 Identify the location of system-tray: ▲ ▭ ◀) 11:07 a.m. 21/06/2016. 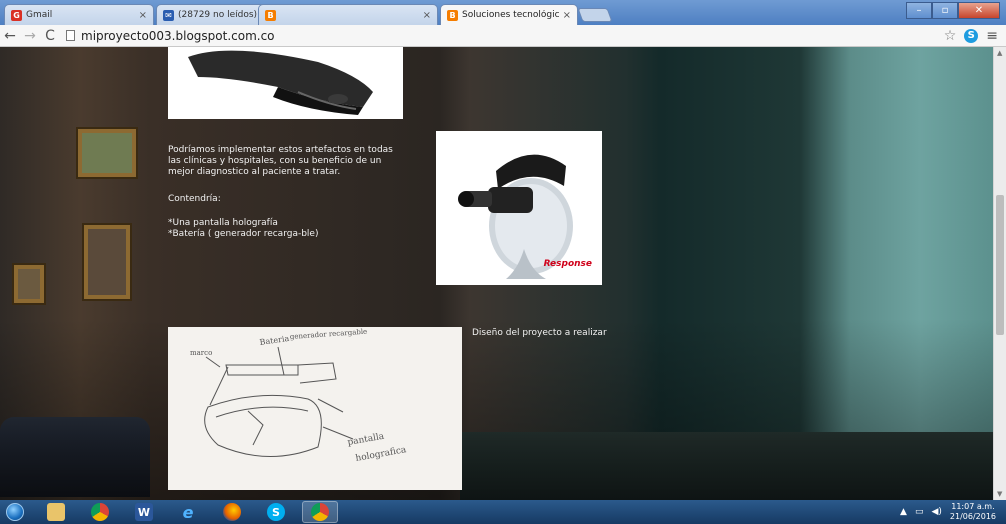
(953, 512).